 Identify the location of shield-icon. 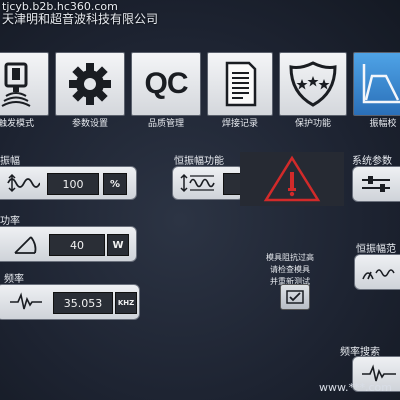
(313, 84).